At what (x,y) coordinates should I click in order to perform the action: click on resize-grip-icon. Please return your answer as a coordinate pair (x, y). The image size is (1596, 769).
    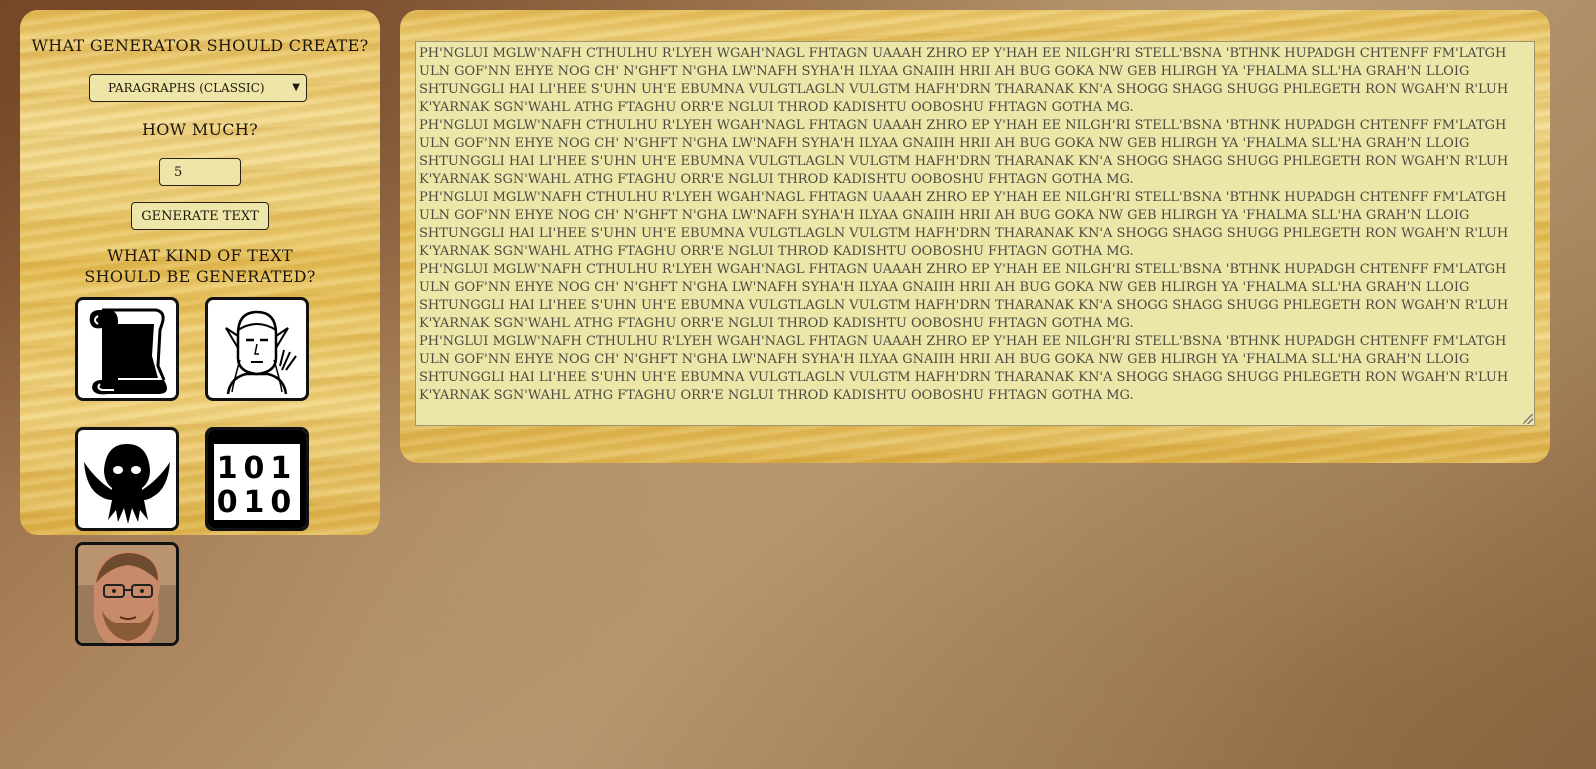
    Looking at the image, I should click on (1528, 419).